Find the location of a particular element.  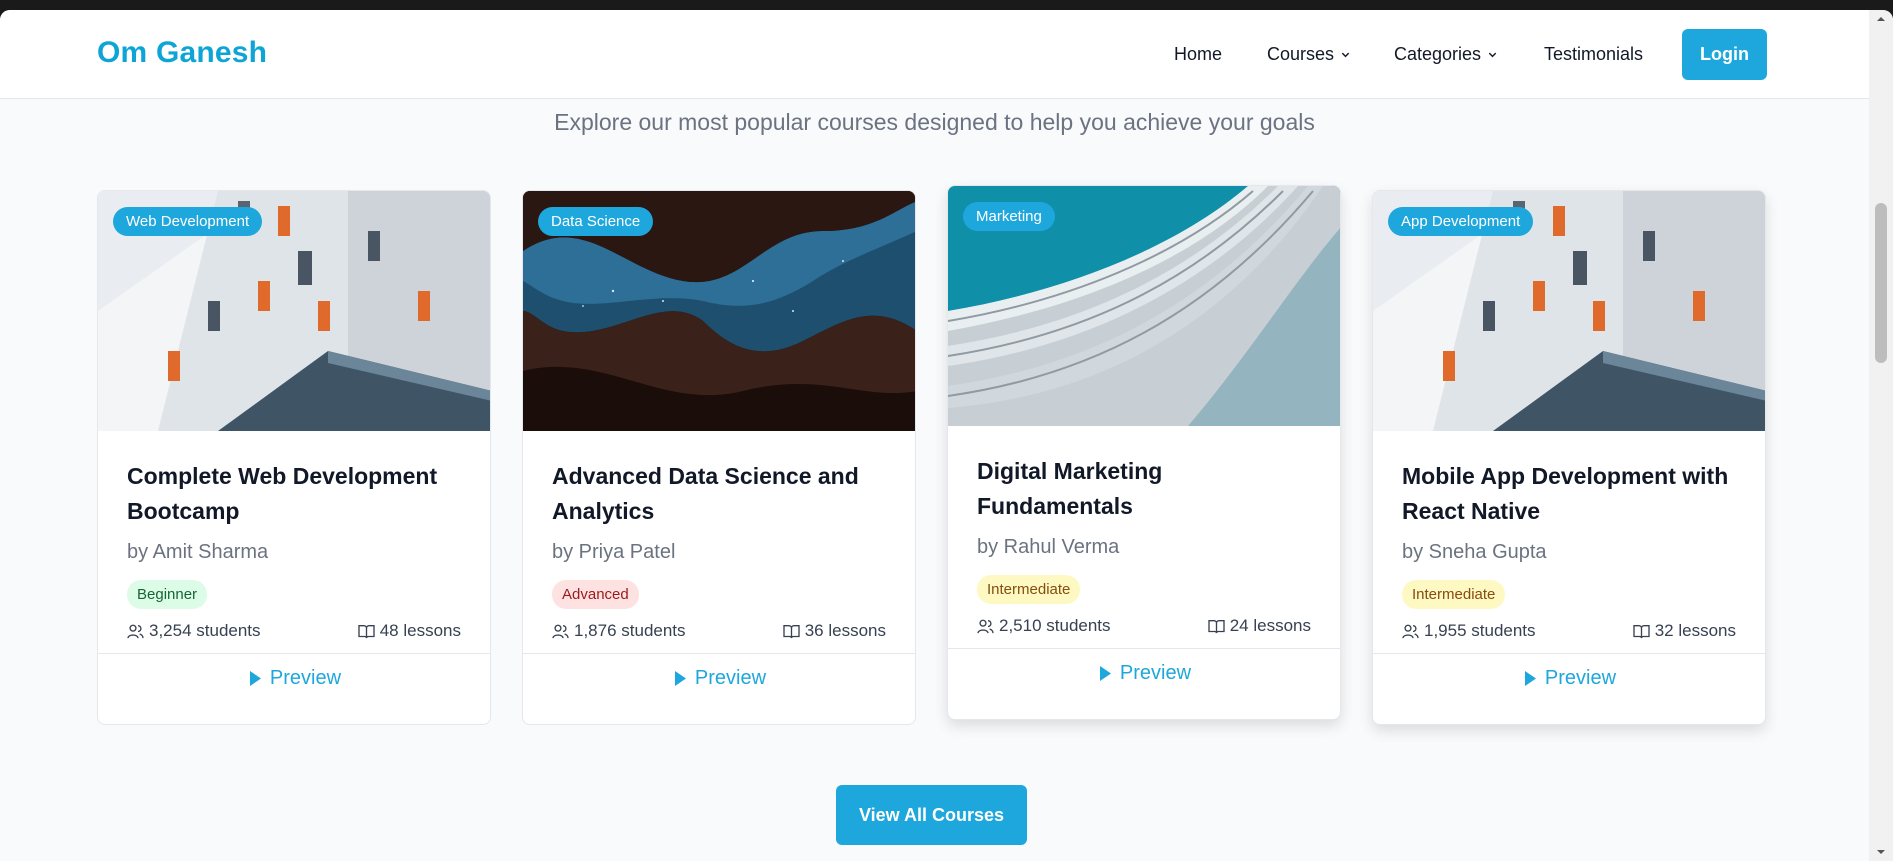

course-title: Advanced Data Science and Analytics is located at coordinates (724, 494).